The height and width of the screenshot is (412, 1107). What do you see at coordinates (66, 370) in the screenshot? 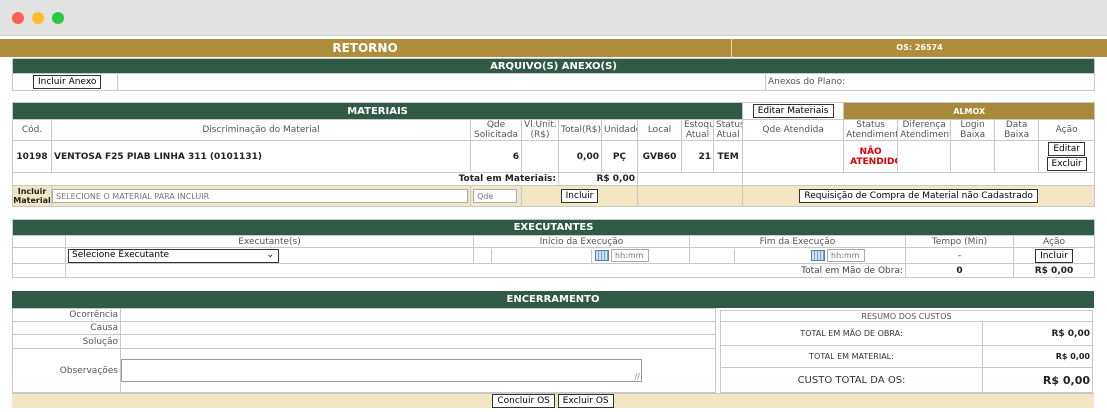
I see `observacoes-label: Observações` at bounding box center [66, 370].